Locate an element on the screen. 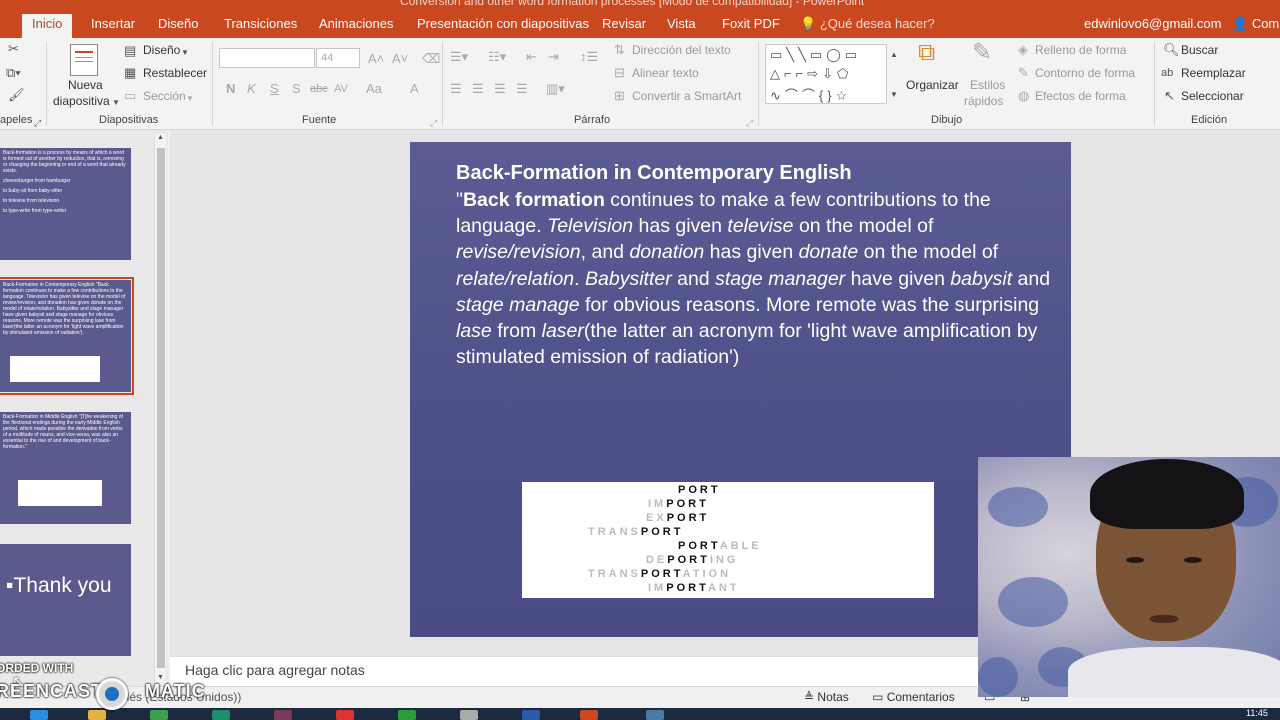 The height and width of the screenshot is (720, 1280). section-icon: ▭ is located at coordinates (130, 96).